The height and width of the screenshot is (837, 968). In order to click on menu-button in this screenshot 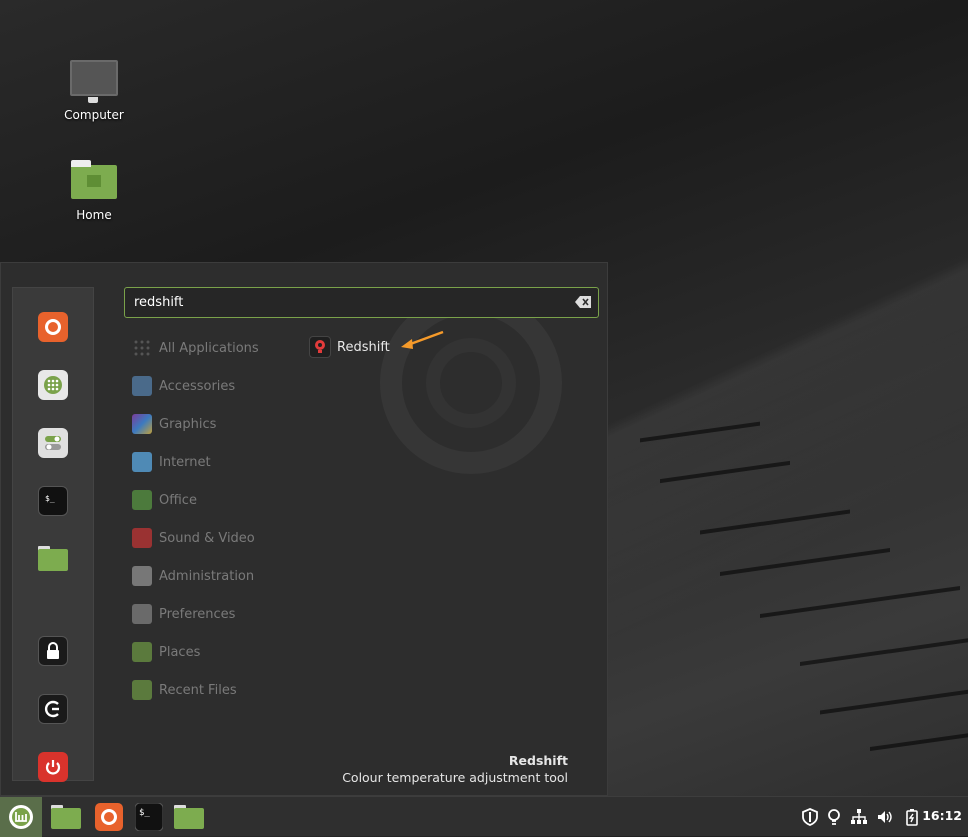, I will do `click(21, 817)`.